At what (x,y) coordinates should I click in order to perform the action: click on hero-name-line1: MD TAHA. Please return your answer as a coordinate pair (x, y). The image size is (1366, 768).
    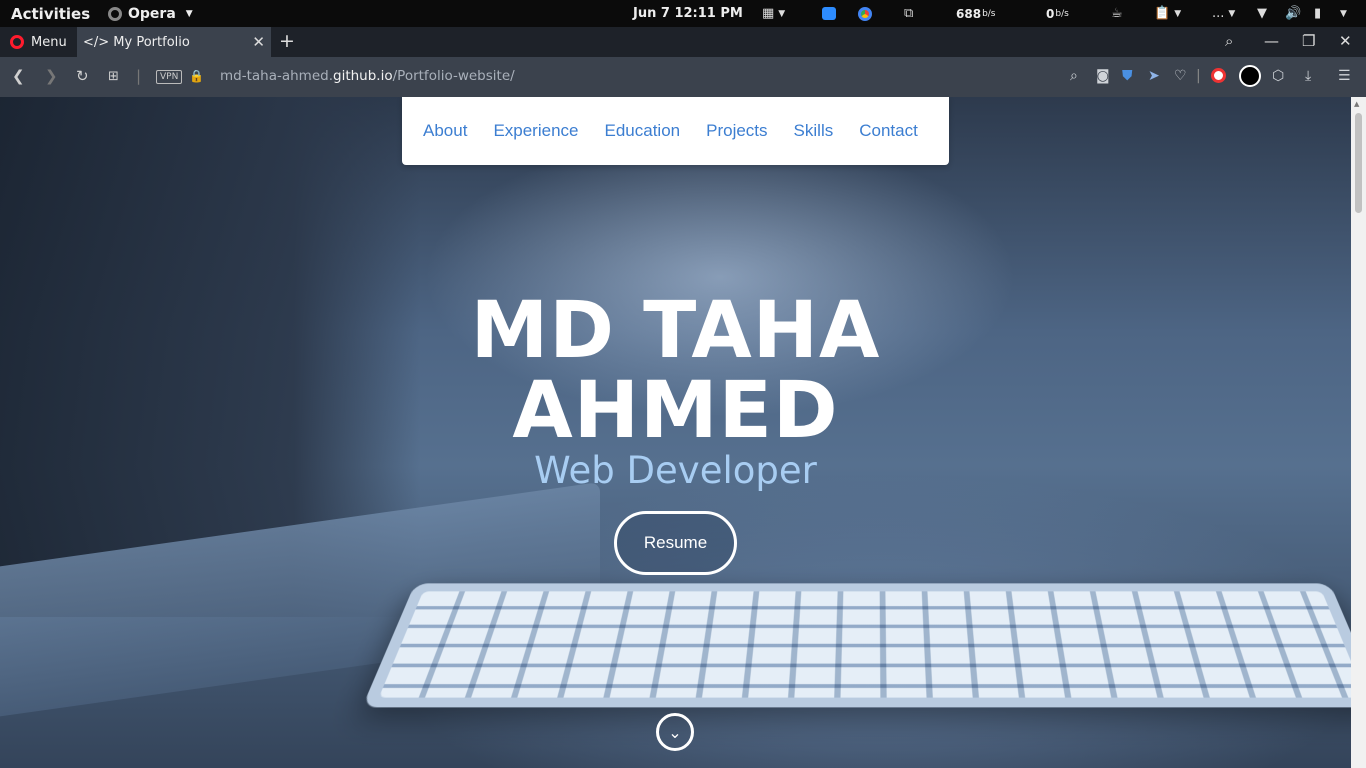
    Looking at the image, I should click on (675, 331).